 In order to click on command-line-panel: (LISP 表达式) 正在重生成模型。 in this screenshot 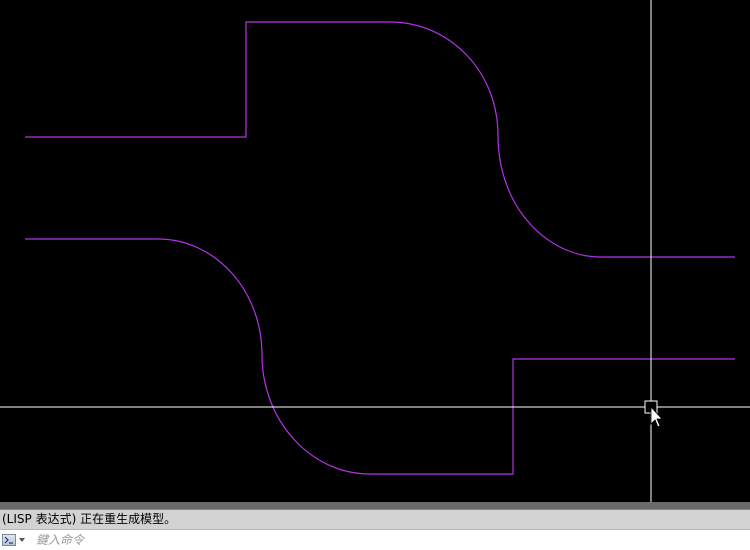, I will do `click(375, 526)`.